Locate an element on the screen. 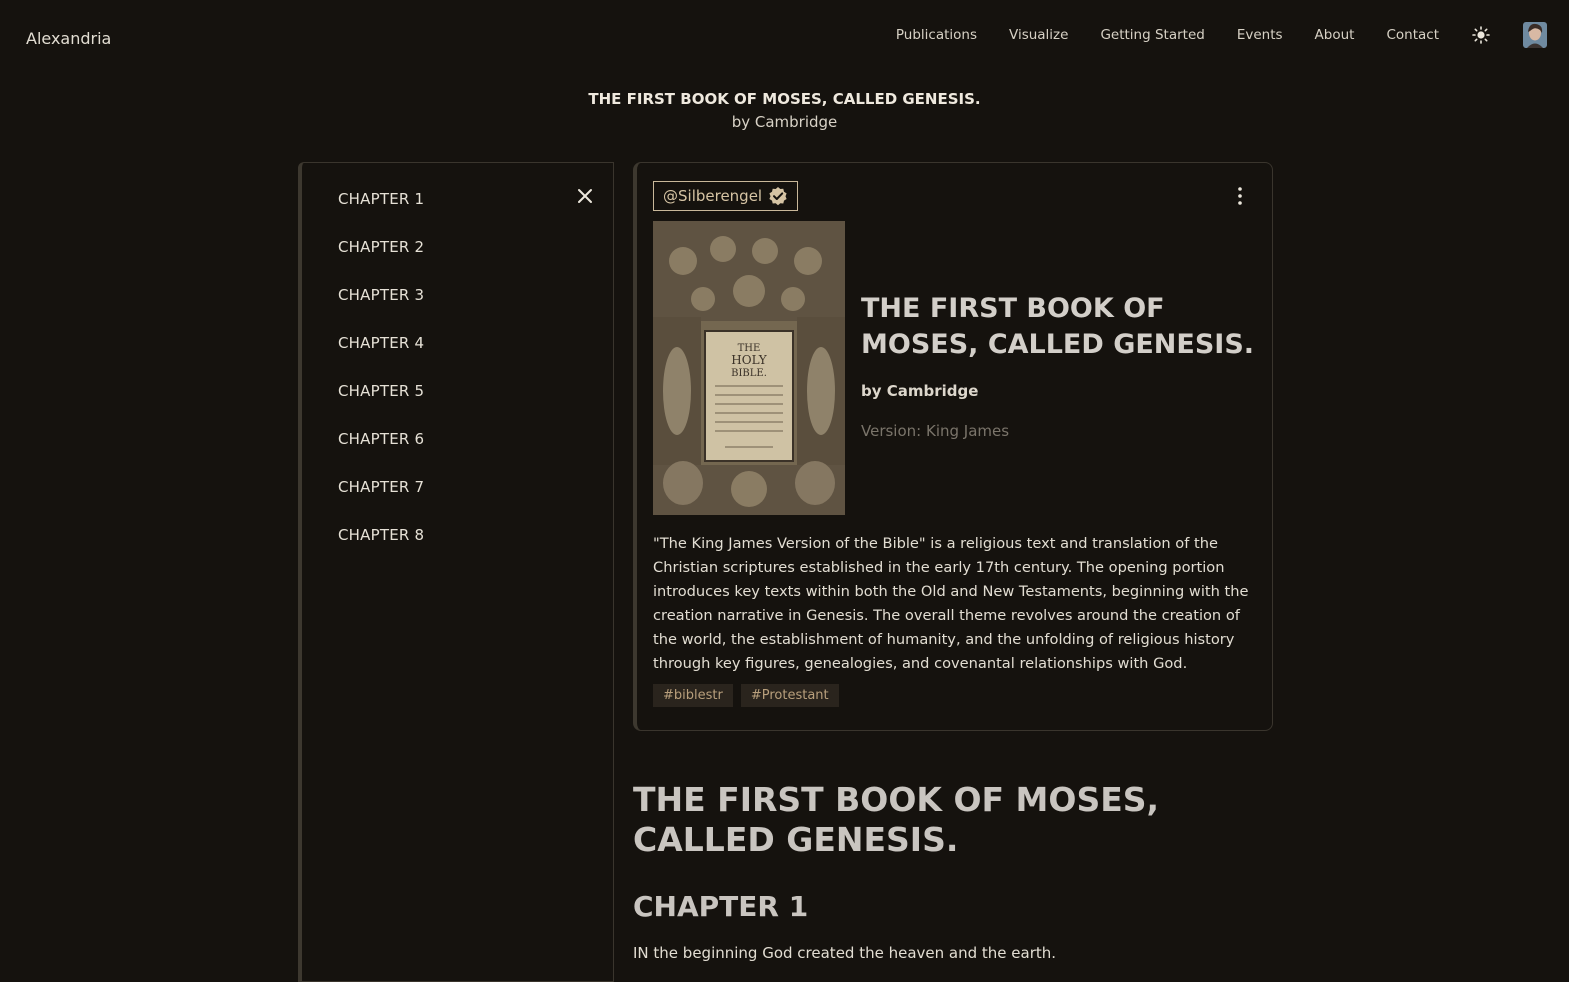 The width and height of the screenshot is (1569, 982). author-badge: @Silberengel is located at coordinates (726, 196).